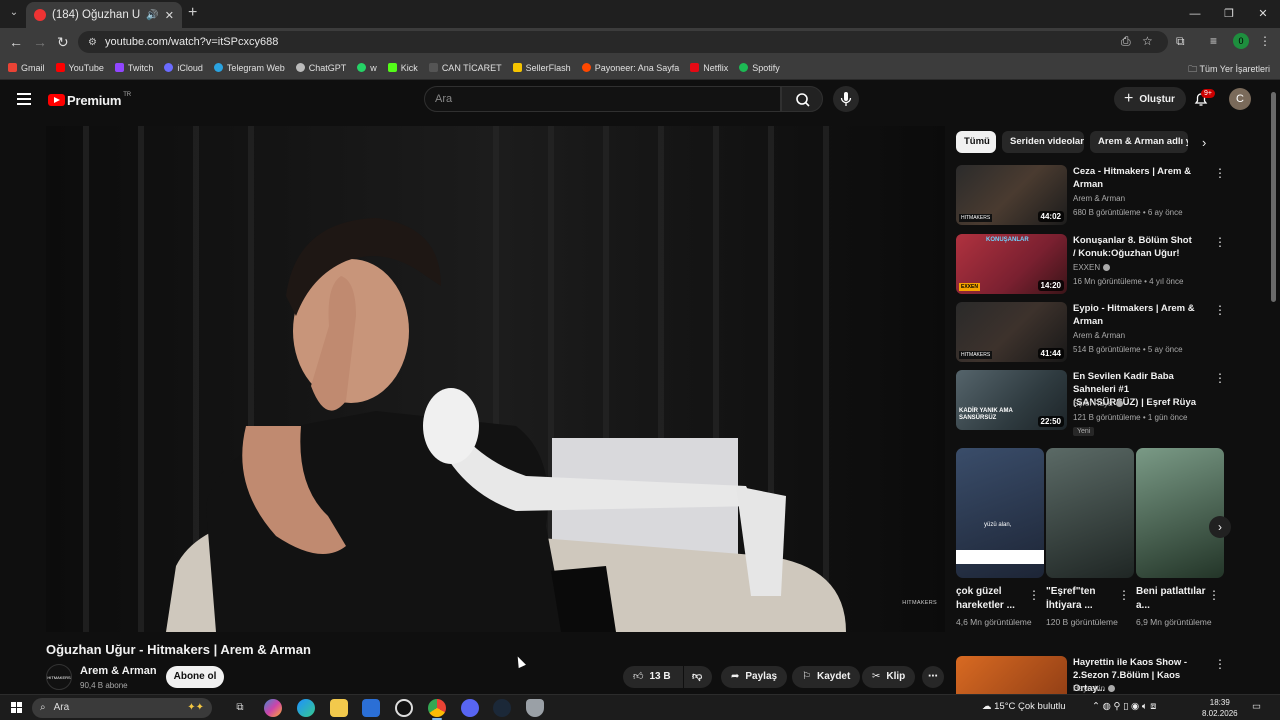  I want to click on browser-profile-avatar: 0, so click(1241, 41).